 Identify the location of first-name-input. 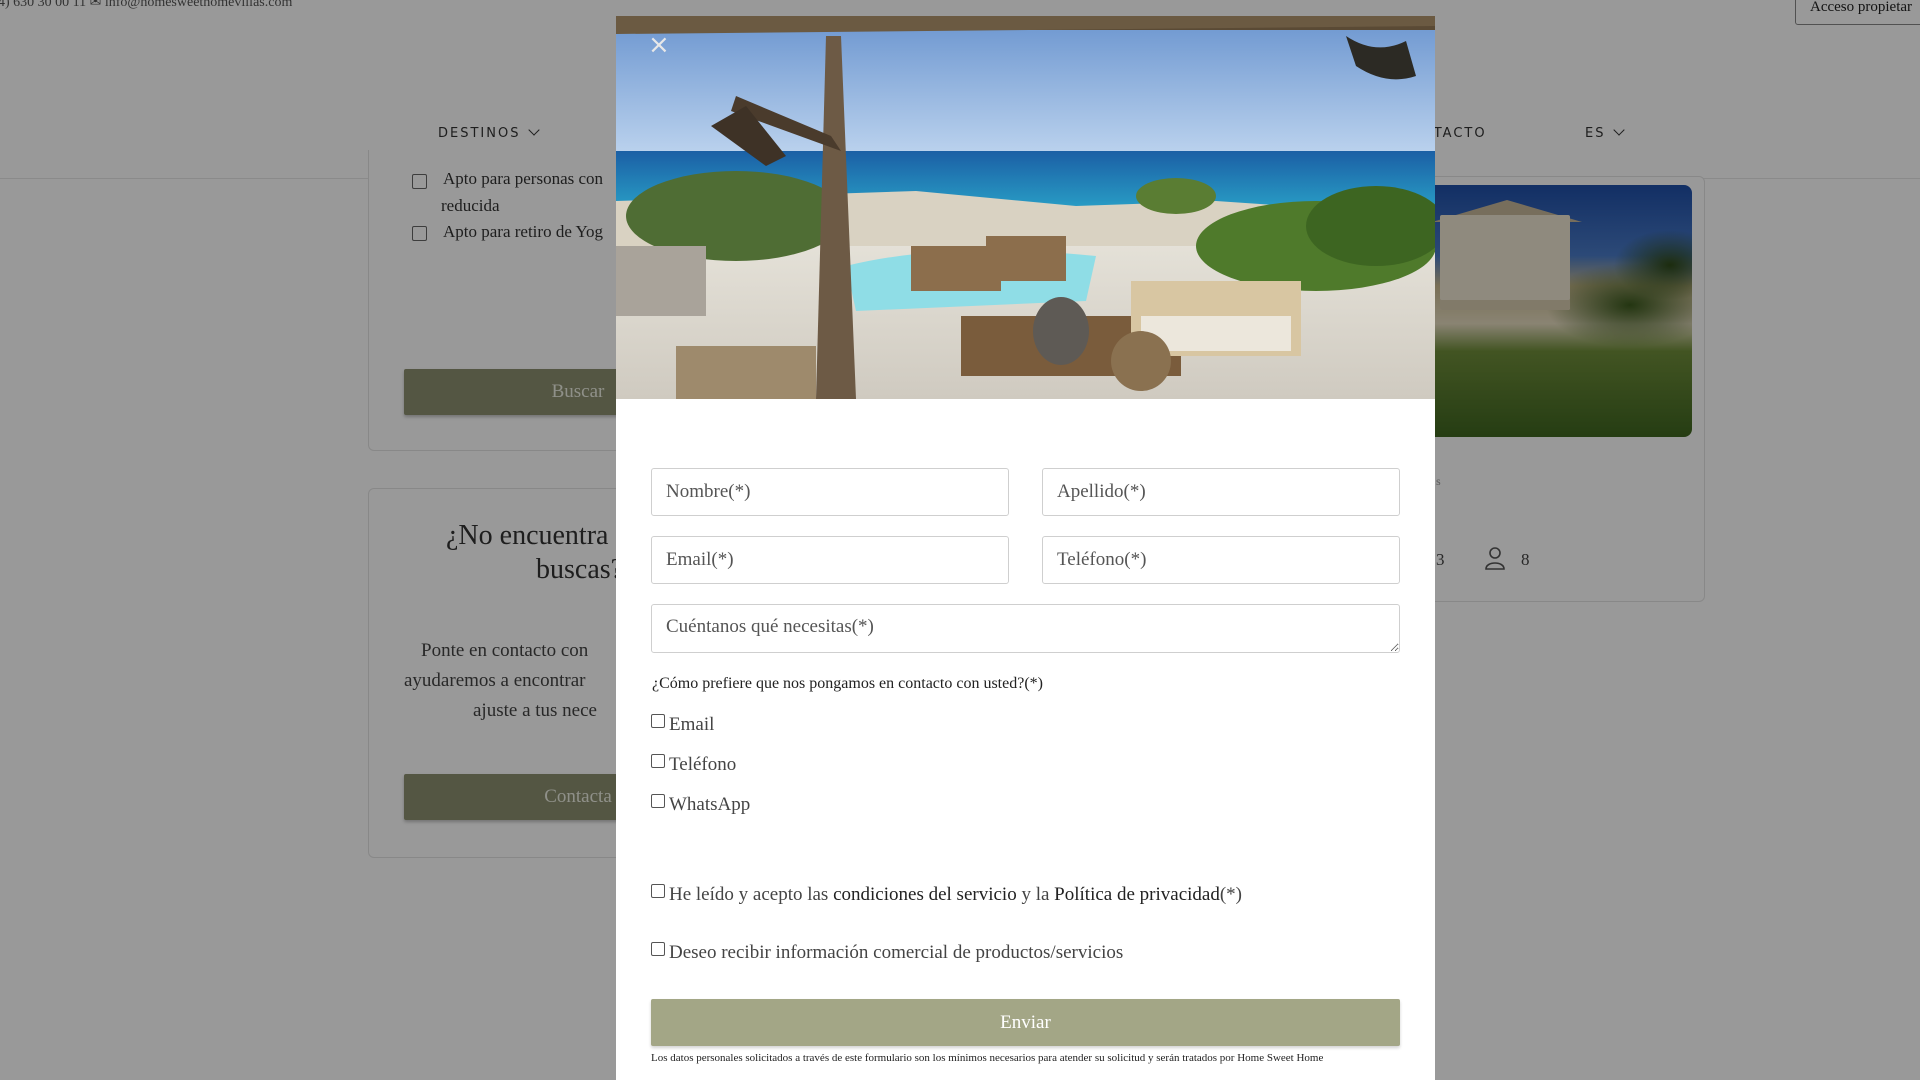
(830, 492).